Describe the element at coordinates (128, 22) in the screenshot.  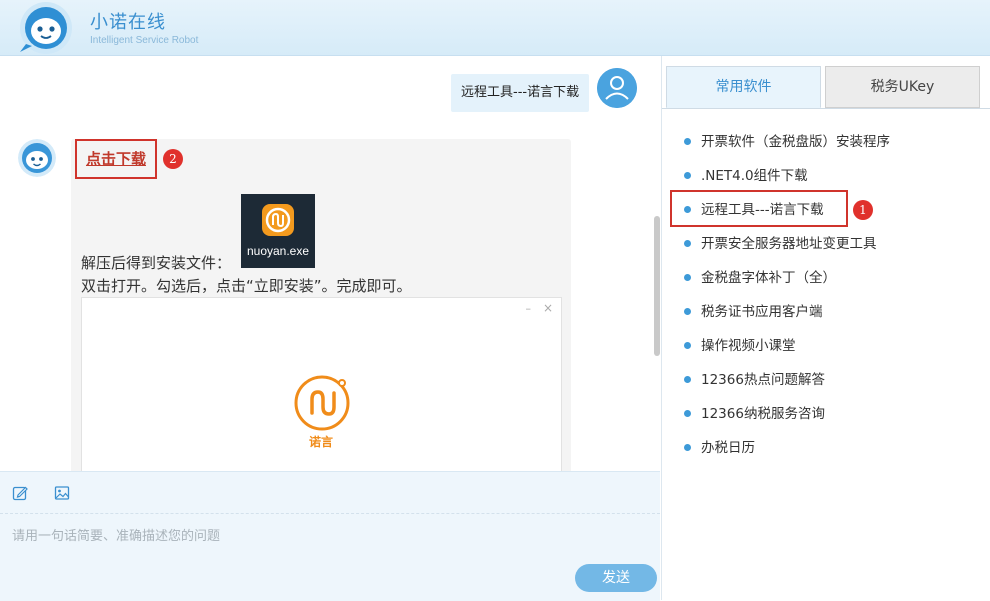
I see `app-title: 小诺在线` at that location.